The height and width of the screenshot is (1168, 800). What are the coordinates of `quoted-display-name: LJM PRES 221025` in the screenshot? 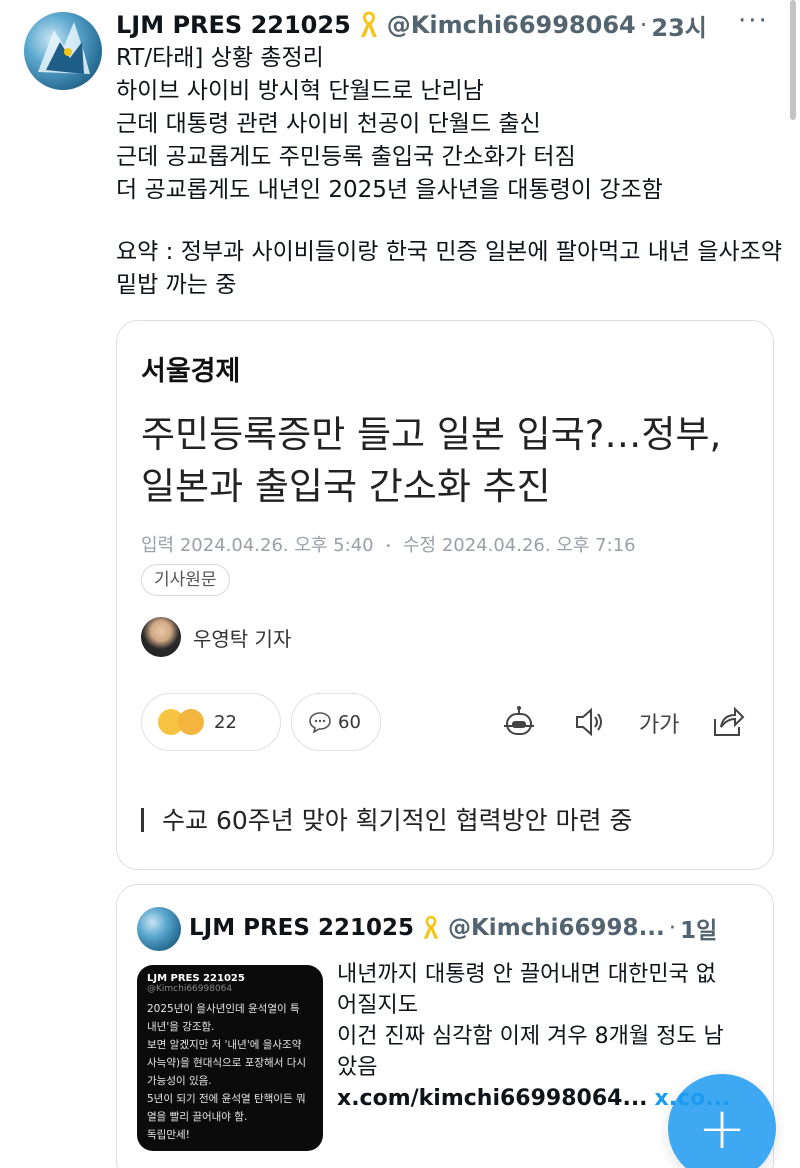 It's located at (301, 928).